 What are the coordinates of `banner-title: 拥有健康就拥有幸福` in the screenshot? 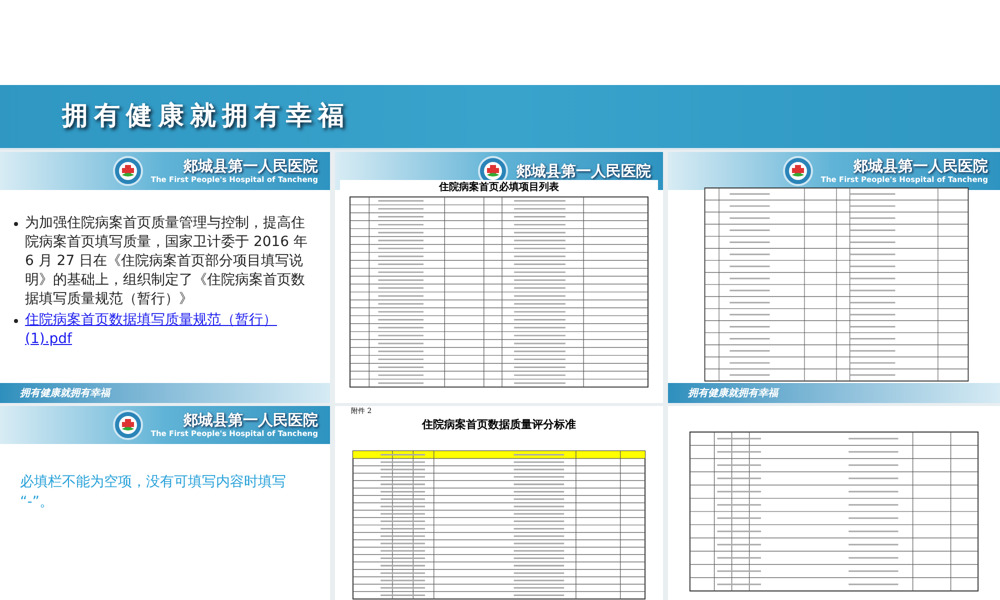 It's located at (206, 116).